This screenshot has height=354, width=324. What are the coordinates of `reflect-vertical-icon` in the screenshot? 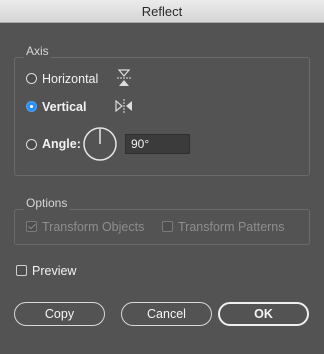 It's located at (123, 106).